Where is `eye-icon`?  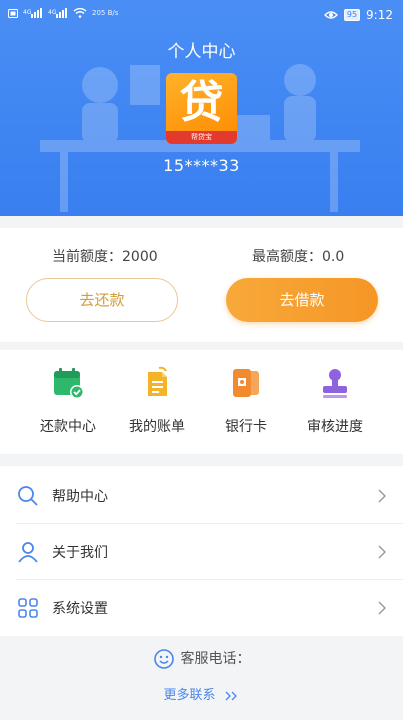 eye-icon is located at coordinates (330, 15).